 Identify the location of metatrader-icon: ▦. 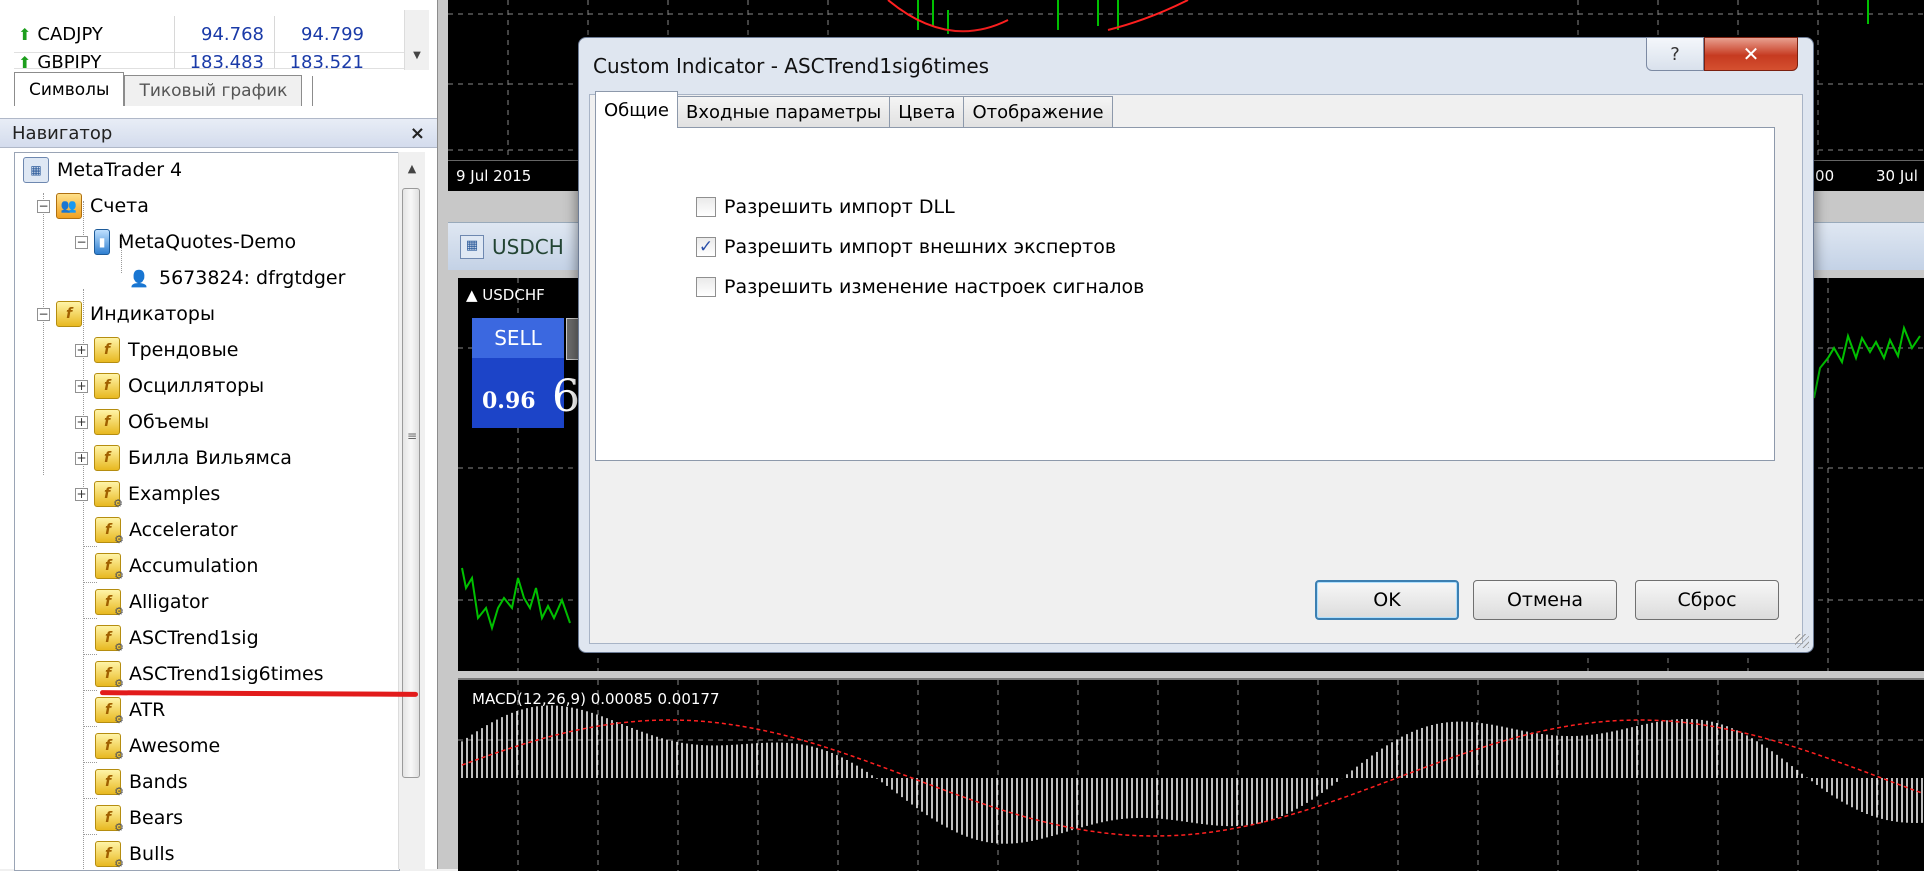
(36, 170).